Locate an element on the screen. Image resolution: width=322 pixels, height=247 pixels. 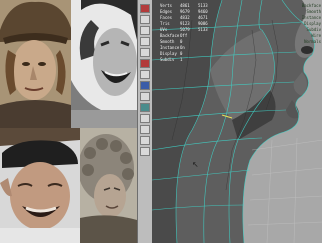
layout-single-icon is located at coordinates (145, 107).